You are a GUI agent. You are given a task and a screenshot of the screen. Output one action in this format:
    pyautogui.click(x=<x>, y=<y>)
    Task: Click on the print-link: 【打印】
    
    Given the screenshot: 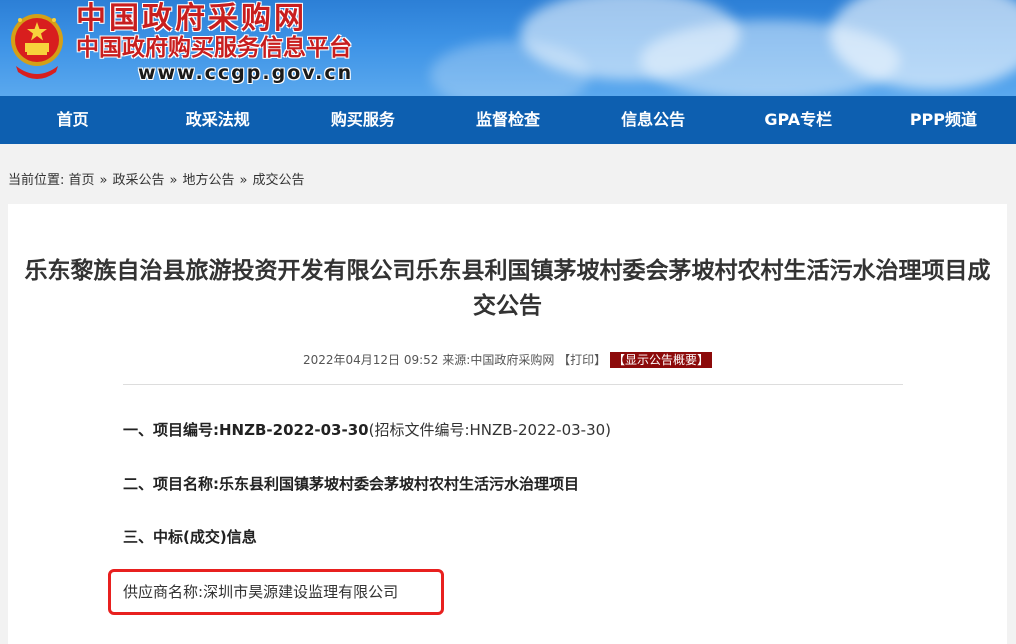 What is the action you would take?
    pyautogui.click(x=582, y=360)
    